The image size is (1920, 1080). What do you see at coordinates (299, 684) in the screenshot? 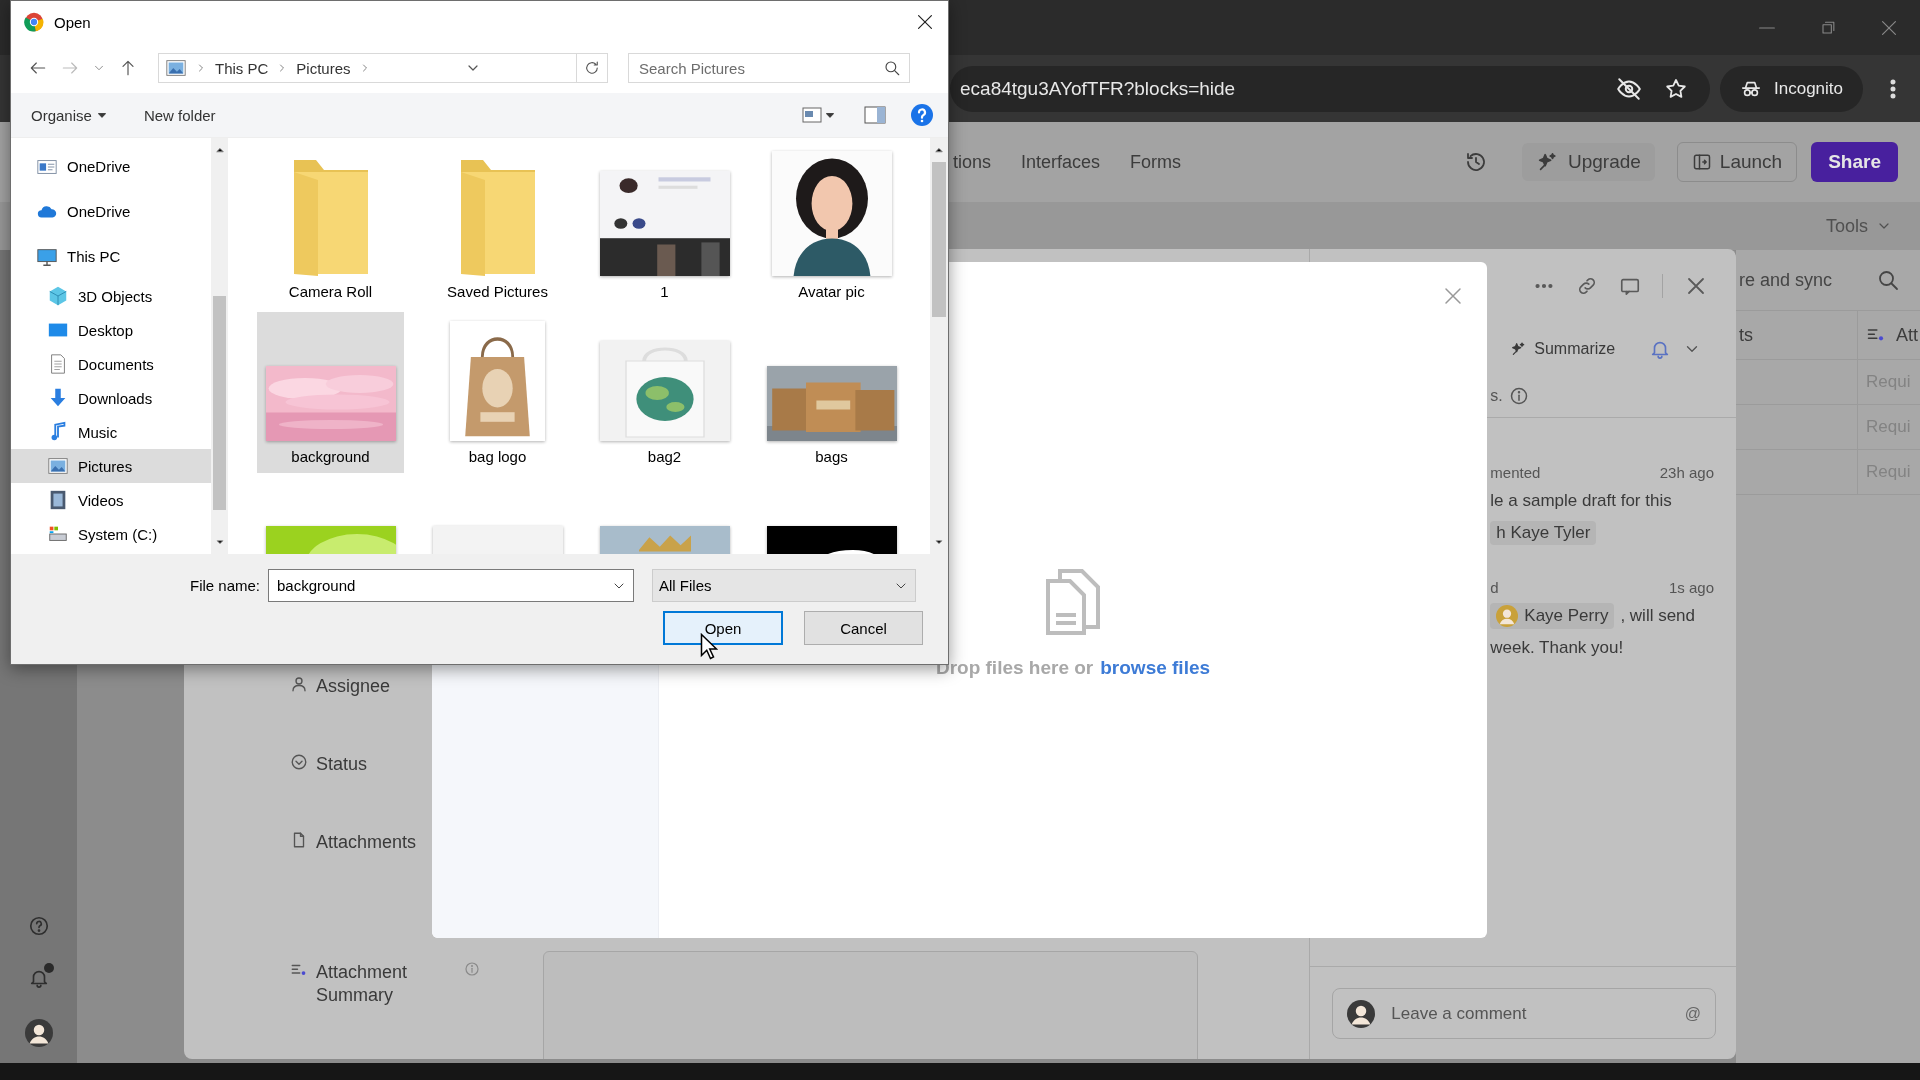
I see `person-icon` at bounding box center [299, 684].